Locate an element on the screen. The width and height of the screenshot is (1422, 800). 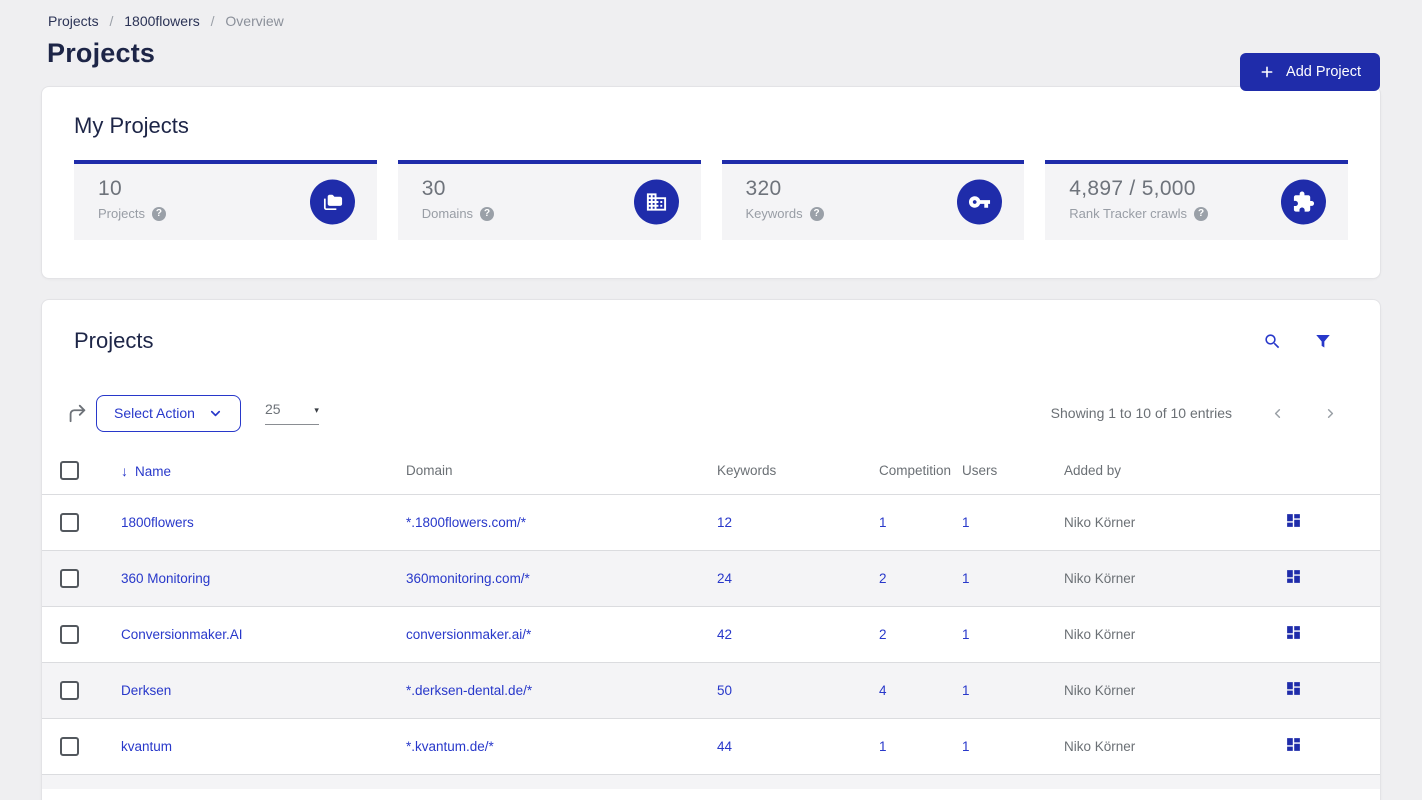
showing-entries-text: Showing 1 to 10 of 10 entries is located at coordinates (1141, 413).